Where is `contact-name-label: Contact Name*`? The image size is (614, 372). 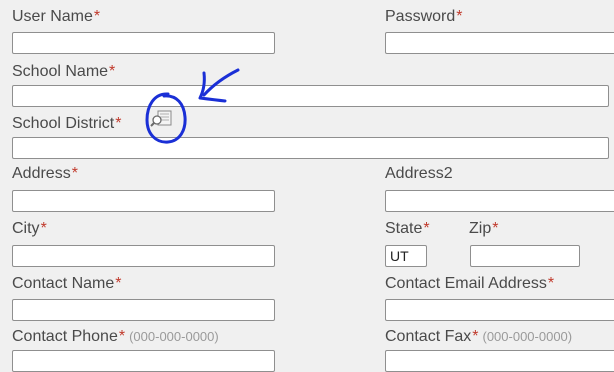 contact-name-label: Contact Name* is located at coordinates (67, 283).